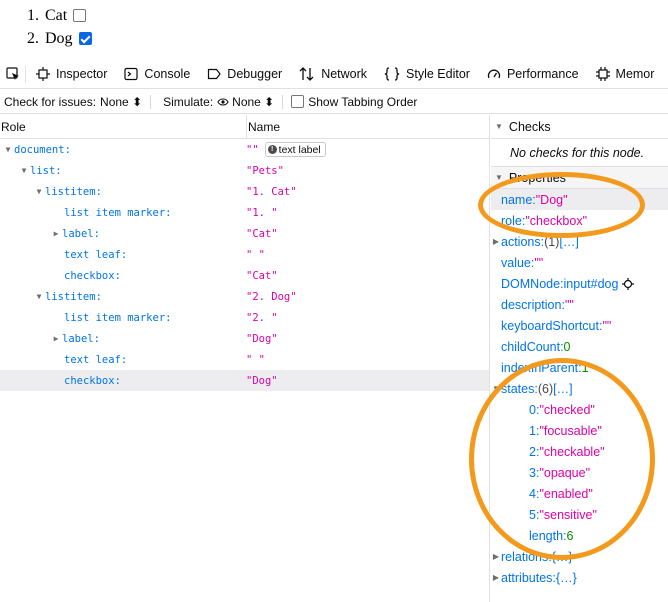  Describe the element at coordinates (579, 514) in the screenshot. I see `prop-state-item: 5: "sensitive"` at that location.